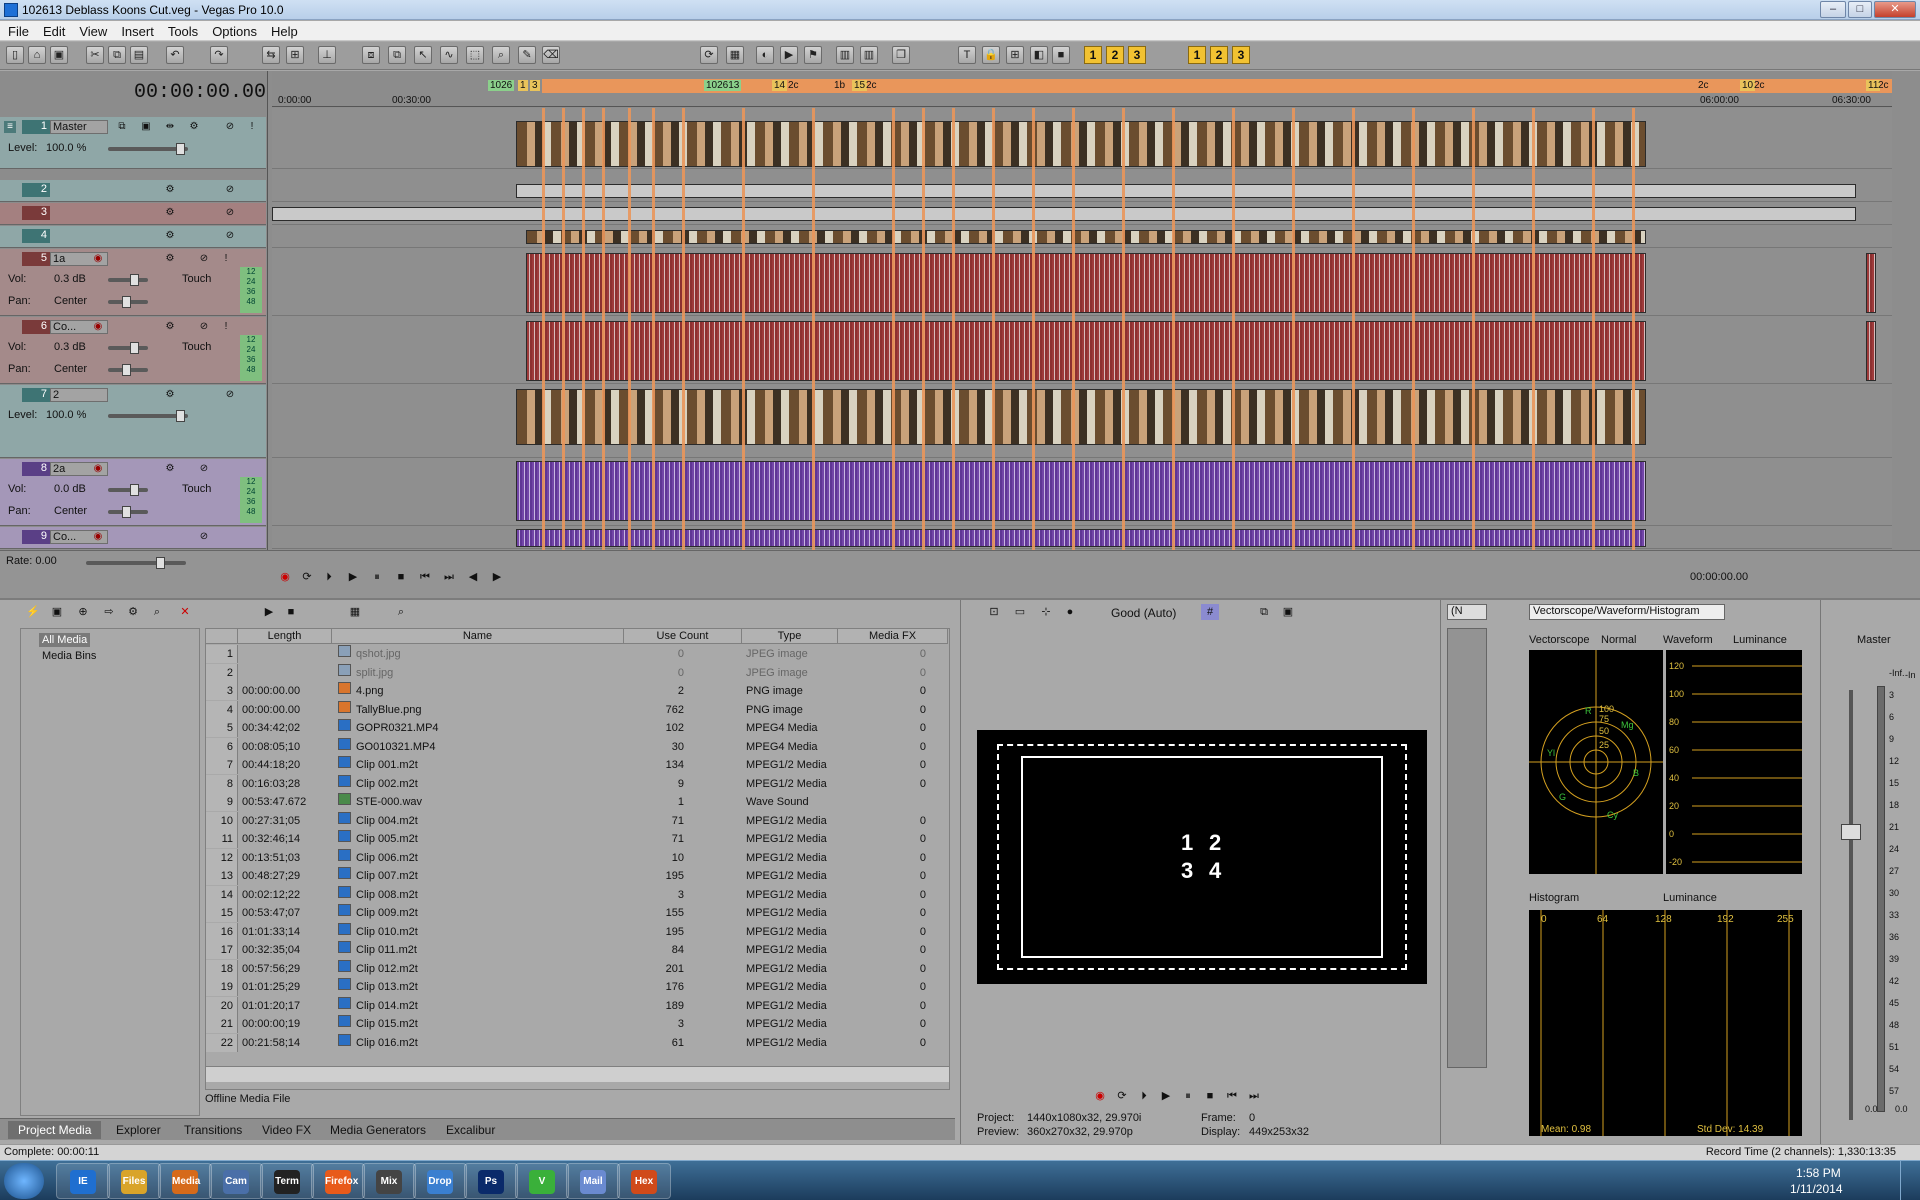 The image size is (1920, 1200). Describe the element at coordinates (95, 55) in the screenshot. I see `cut-icon: ✂` at that location.